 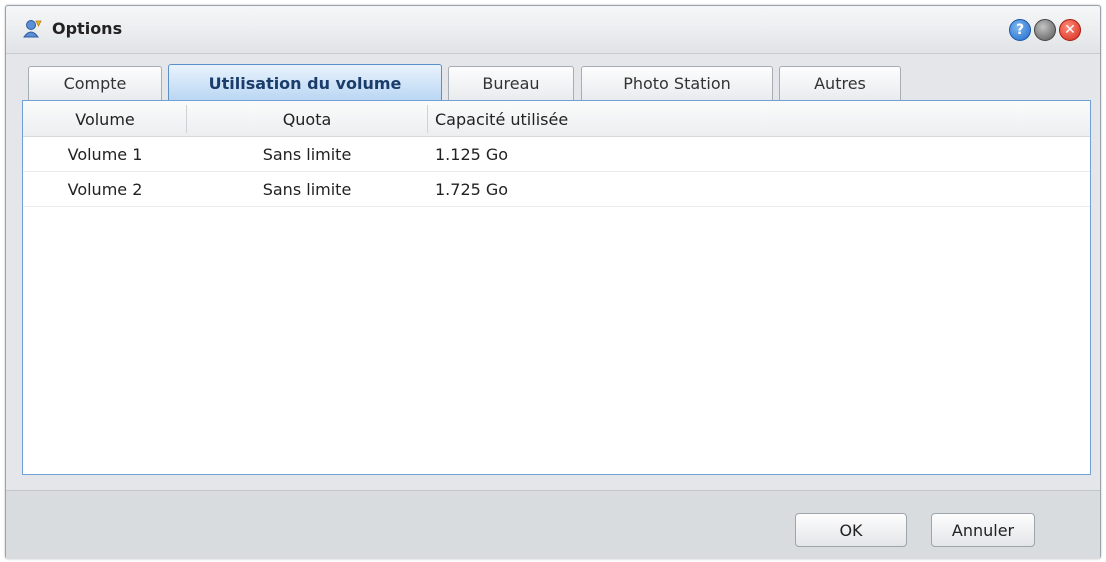 I want to click on minimize-icon, so click(x=1045, y=30).